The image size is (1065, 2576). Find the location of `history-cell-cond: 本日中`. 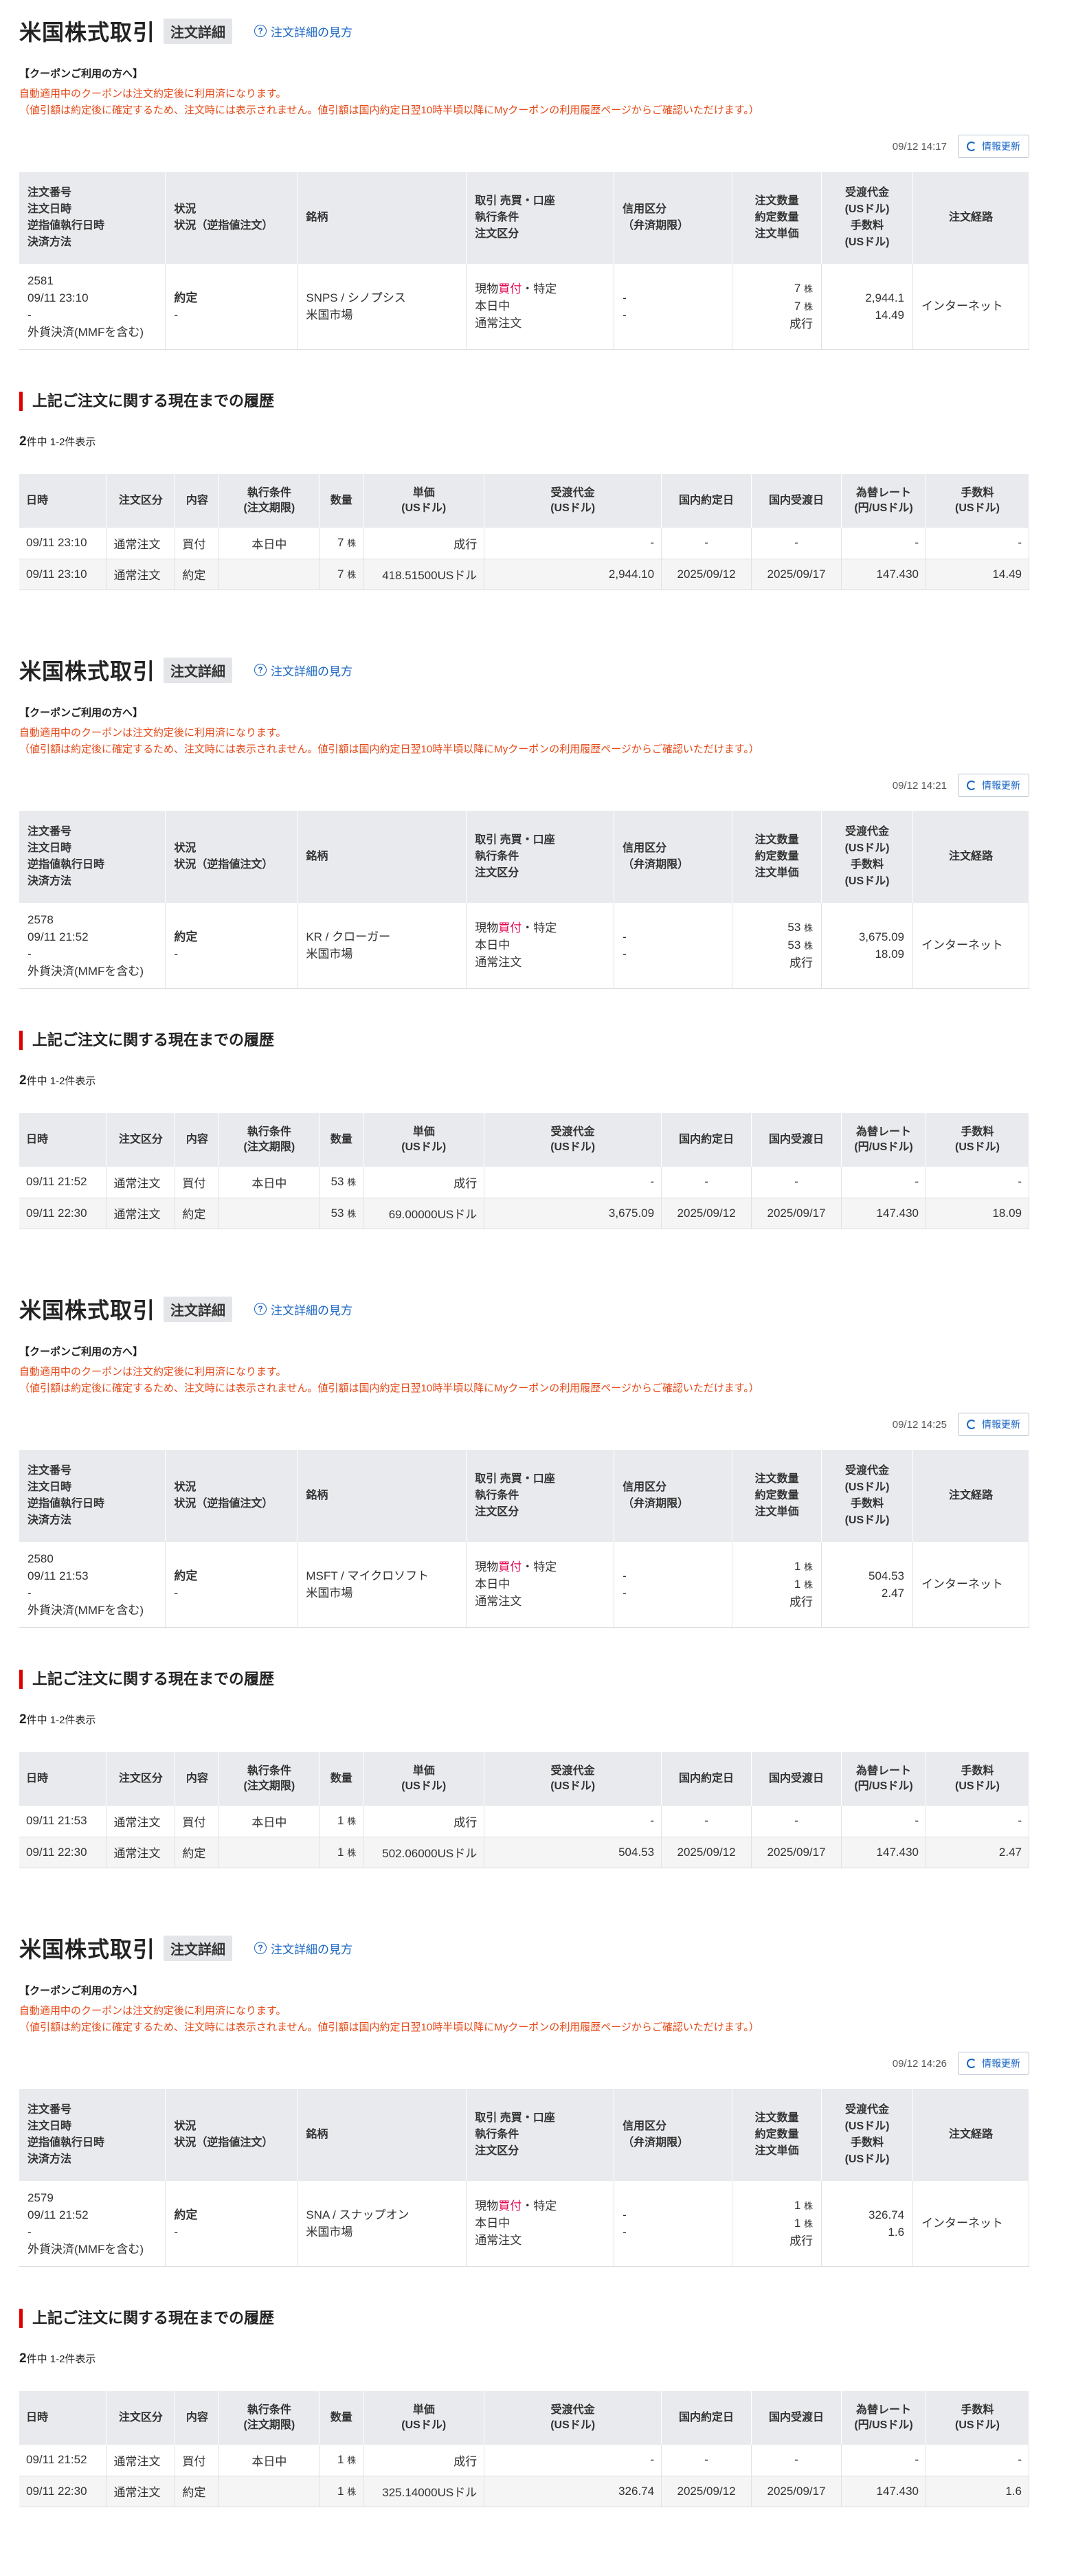

history-cell-cond: 本日中 is located at coordinates (269, 543).